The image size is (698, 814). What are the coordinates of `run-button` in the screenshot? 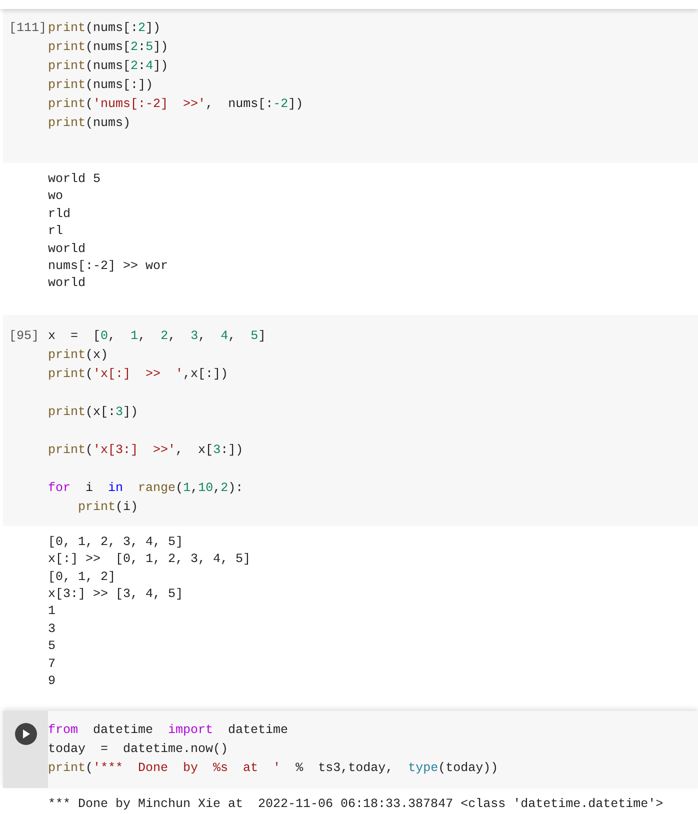 It's located at (25, 733).